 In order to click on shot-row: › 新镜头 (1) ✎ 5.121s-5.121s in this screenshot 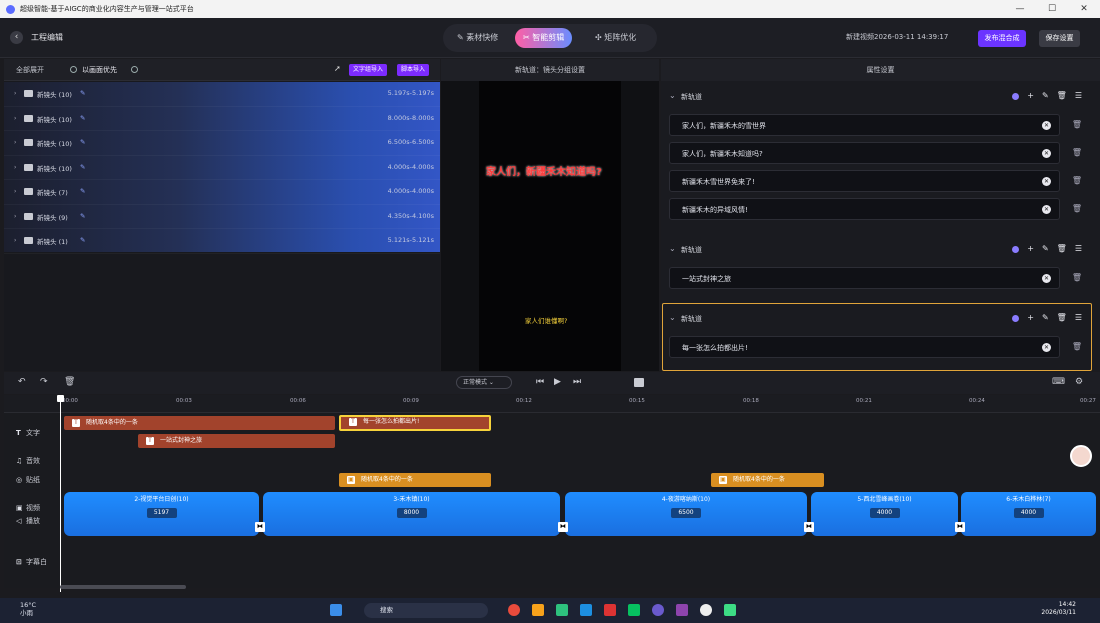, I will do `click(222, 241)`.